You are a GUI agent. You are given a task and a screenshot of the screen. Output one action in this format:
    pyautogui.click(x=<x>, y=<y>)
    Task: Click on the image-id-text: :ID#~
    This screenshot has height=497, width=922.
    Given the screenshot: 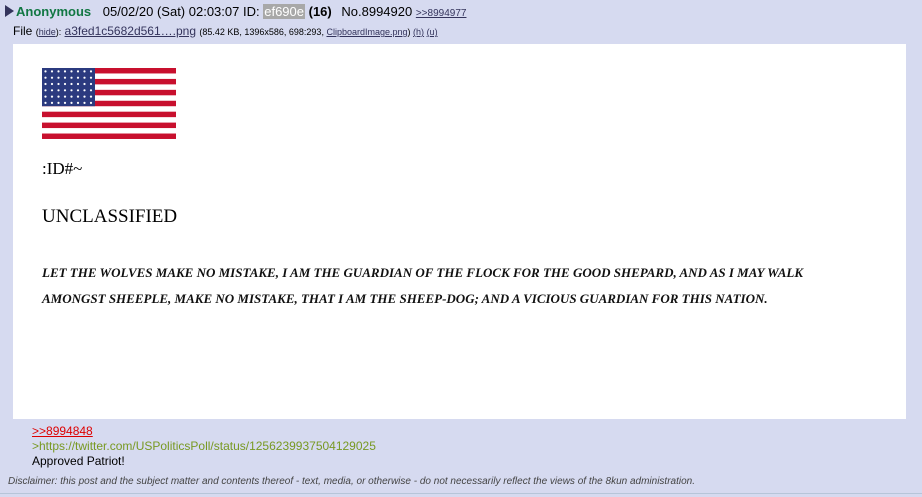 What is the action you would take?
    pyautogui.click(x=62, y=168)
    